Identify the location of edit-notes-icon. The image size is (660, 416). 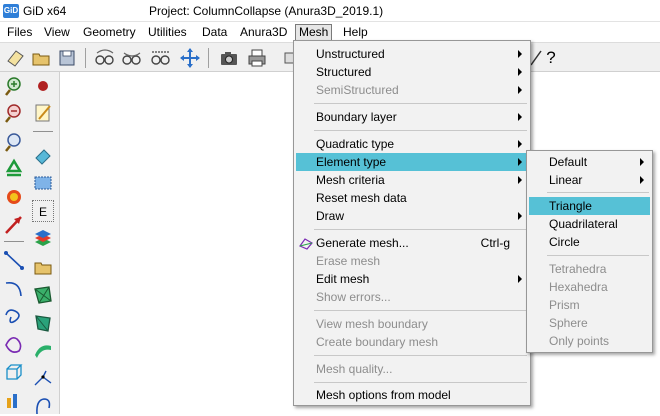
(43, 113).